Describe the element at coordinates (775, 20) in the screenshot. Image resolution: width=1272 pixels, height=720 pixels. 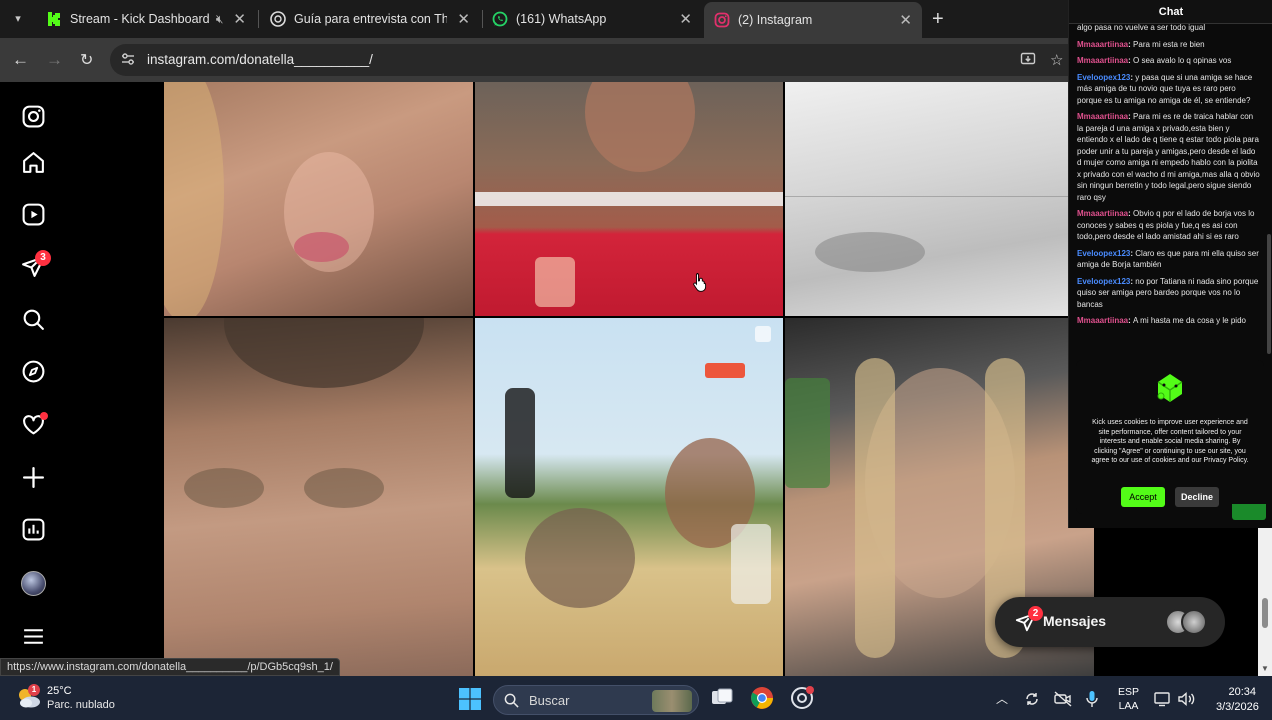
I see `tab-title: (2) Instagram` at that location.